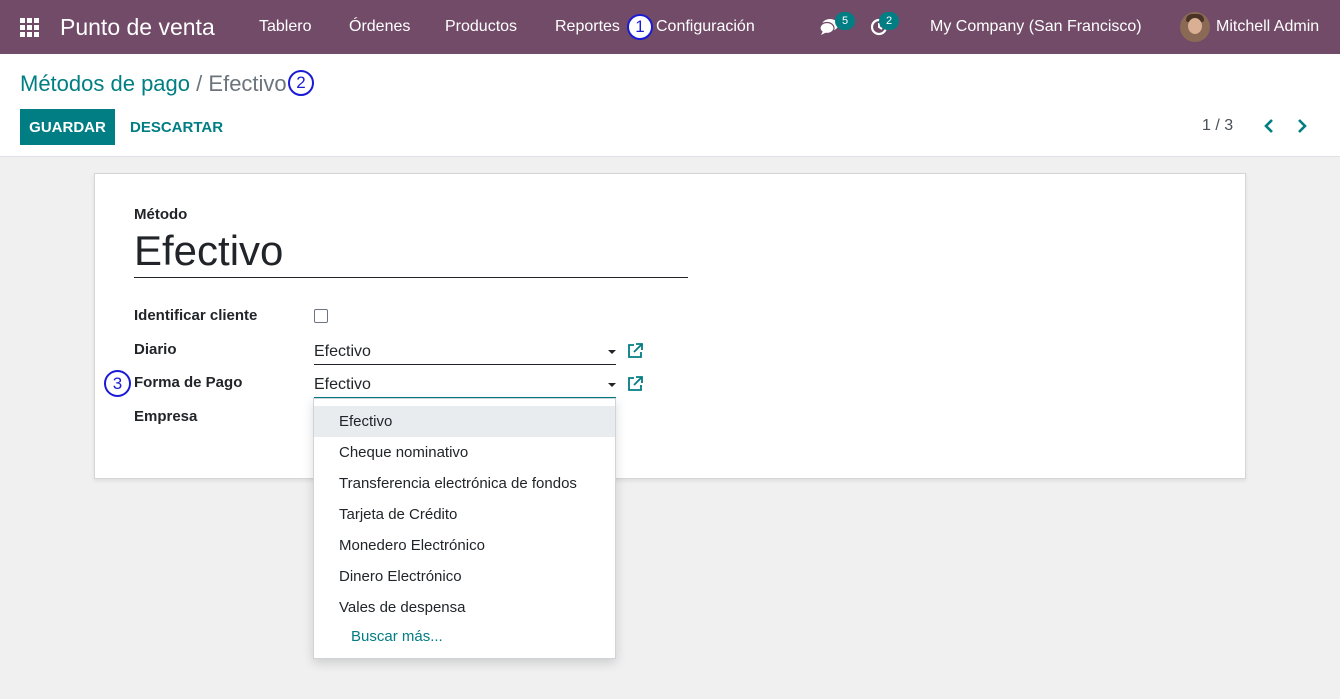 This screenshot has height=699, width=1340. What do you see at coordinates (105, 83) in the screenshot?
I see `breadcrumb-parent-link: Métodos de pago` at bounding box center [105, 83].